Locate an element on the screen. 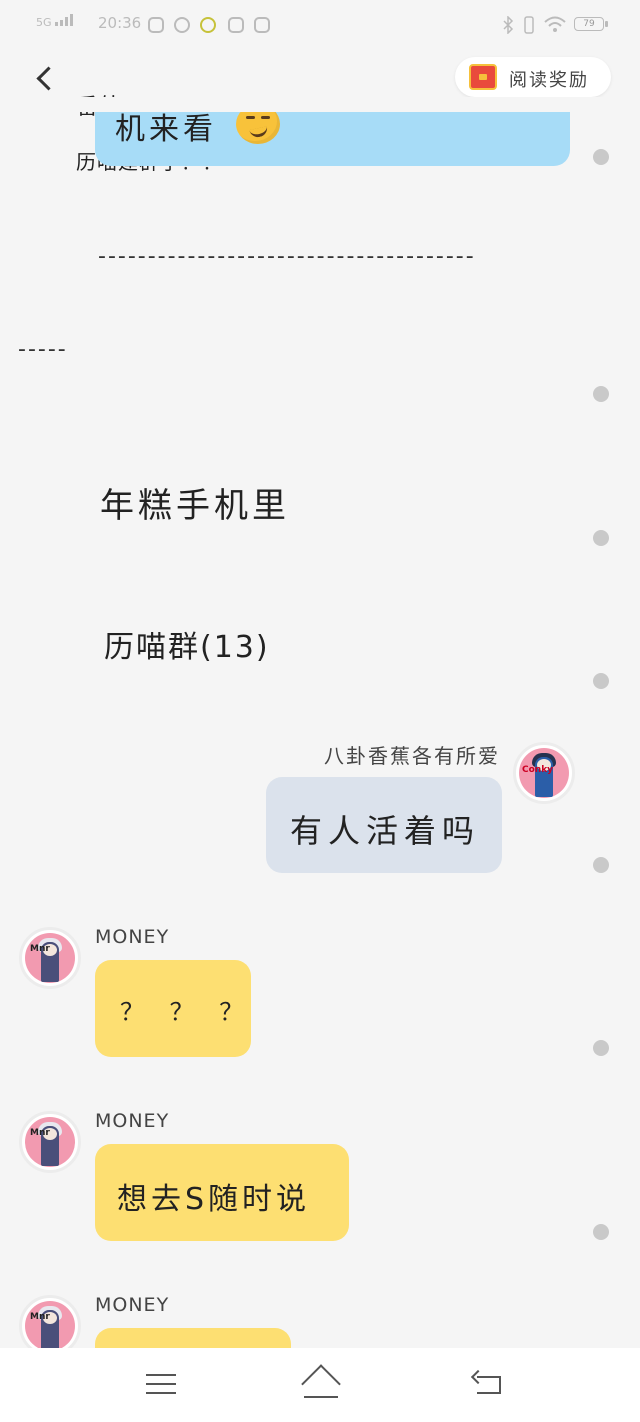  status-bar: 5G 20:36 79 is located at coordinates (320, 25).